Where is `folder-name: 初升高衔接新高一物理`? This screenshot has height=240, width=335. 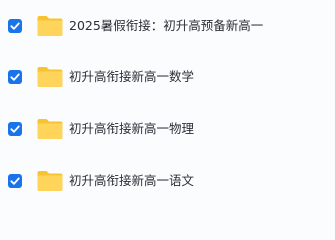
folder-name: 初升高衔接新高一物理 is located at coordinates (132, 128).